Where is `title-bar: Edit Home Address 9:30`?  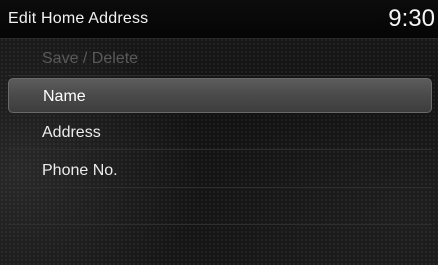
title-bar: Edit Home Address 9:30 is located at coordinates (219, 19).